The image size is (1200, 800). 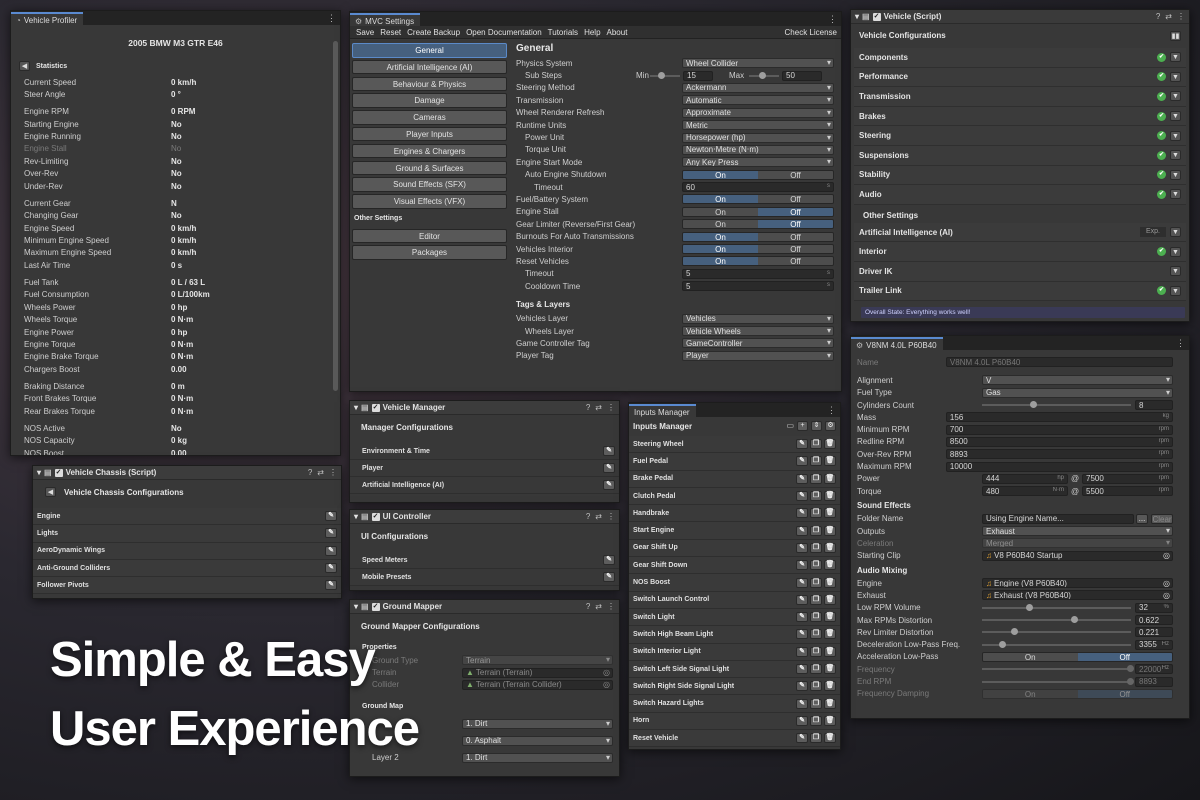 I want to click on engine-field: 22000 Hz, so click(x=1154, y=669).